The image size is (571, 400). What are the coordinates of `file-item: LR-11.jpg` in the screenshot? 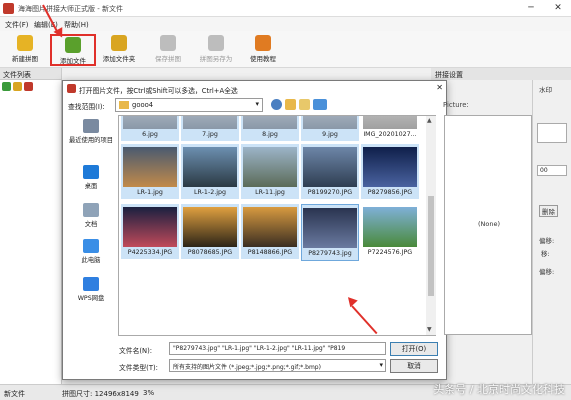 It's located at (270, 171).